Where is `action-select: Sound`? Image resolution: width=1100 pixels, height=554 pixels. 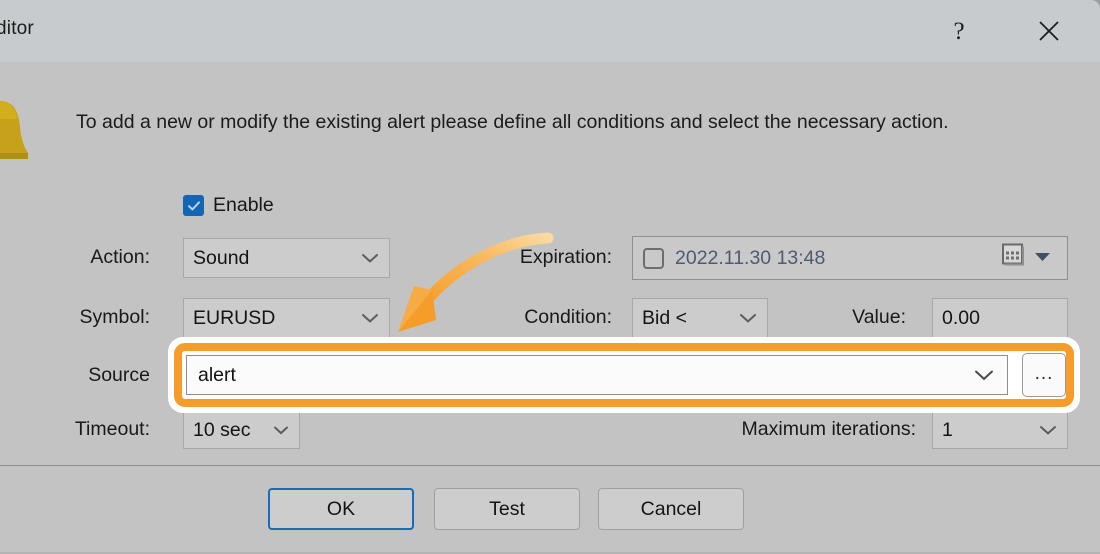
action-select: Sound is located at coordinates (286, 258).